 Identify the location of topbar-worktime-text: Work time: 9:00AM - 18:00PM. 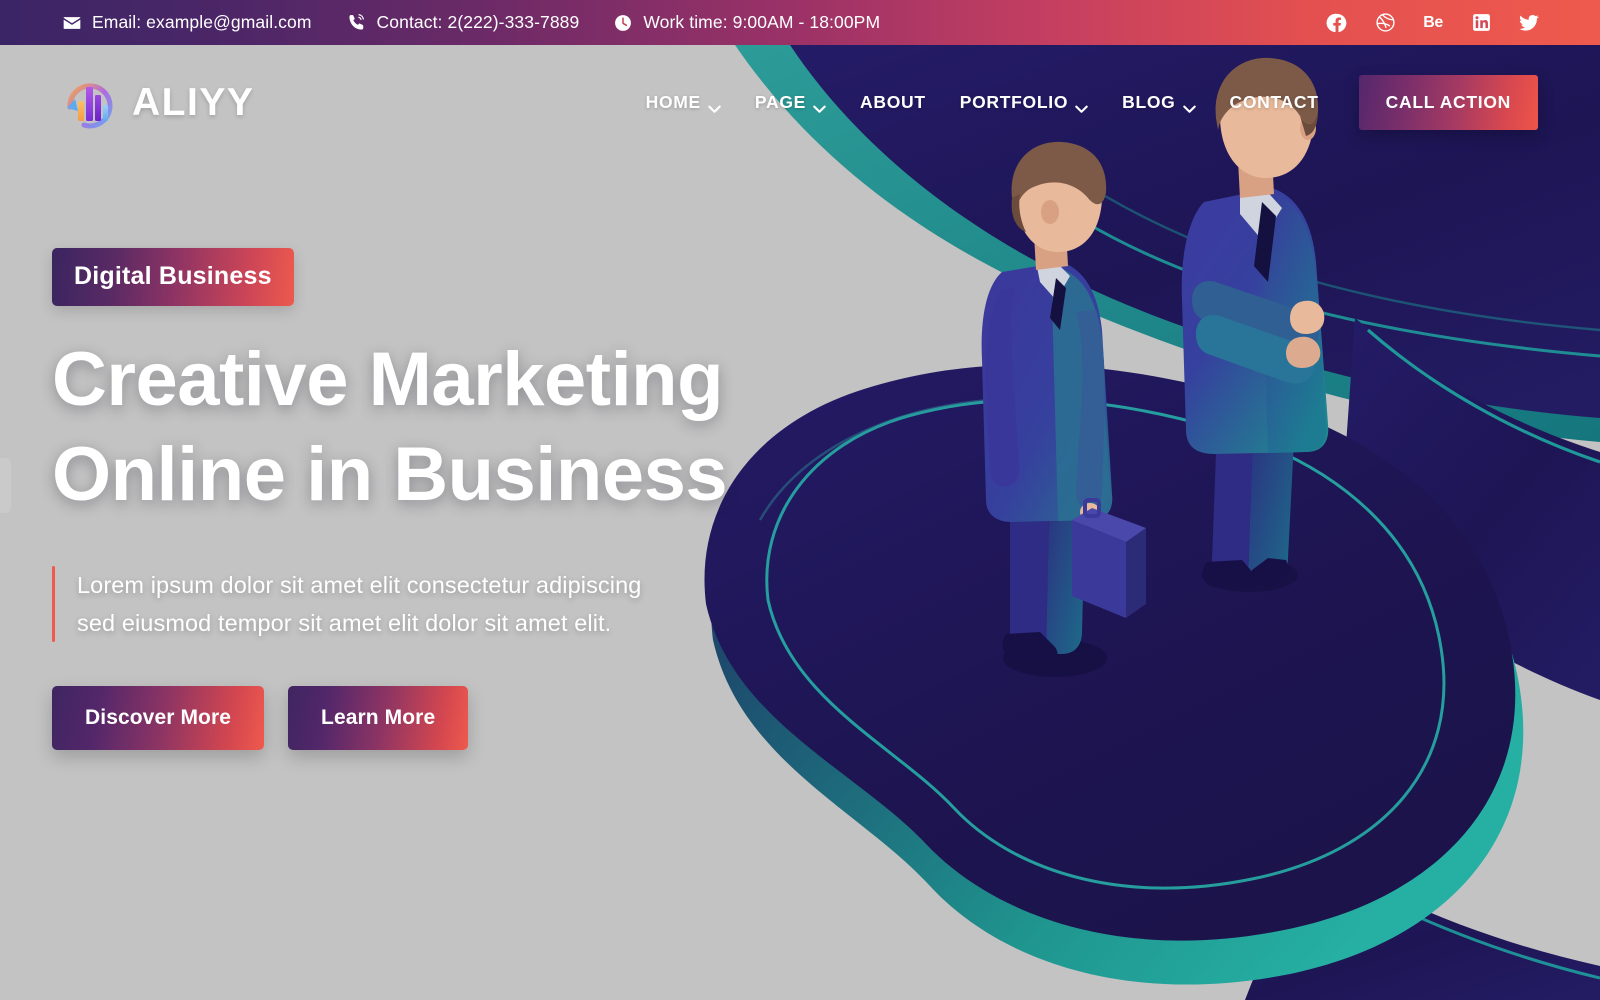
(762, 22).